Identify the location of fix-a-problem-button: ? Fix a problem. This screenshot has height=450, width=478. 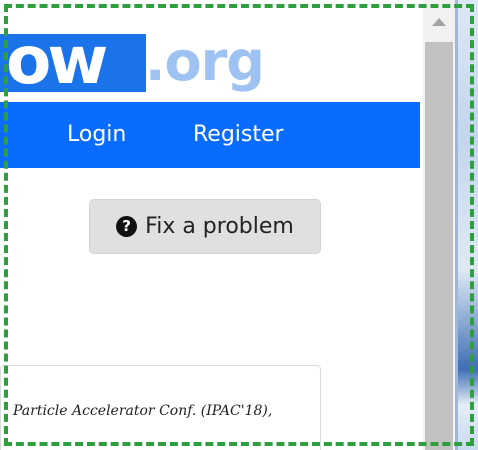
(205, 226).